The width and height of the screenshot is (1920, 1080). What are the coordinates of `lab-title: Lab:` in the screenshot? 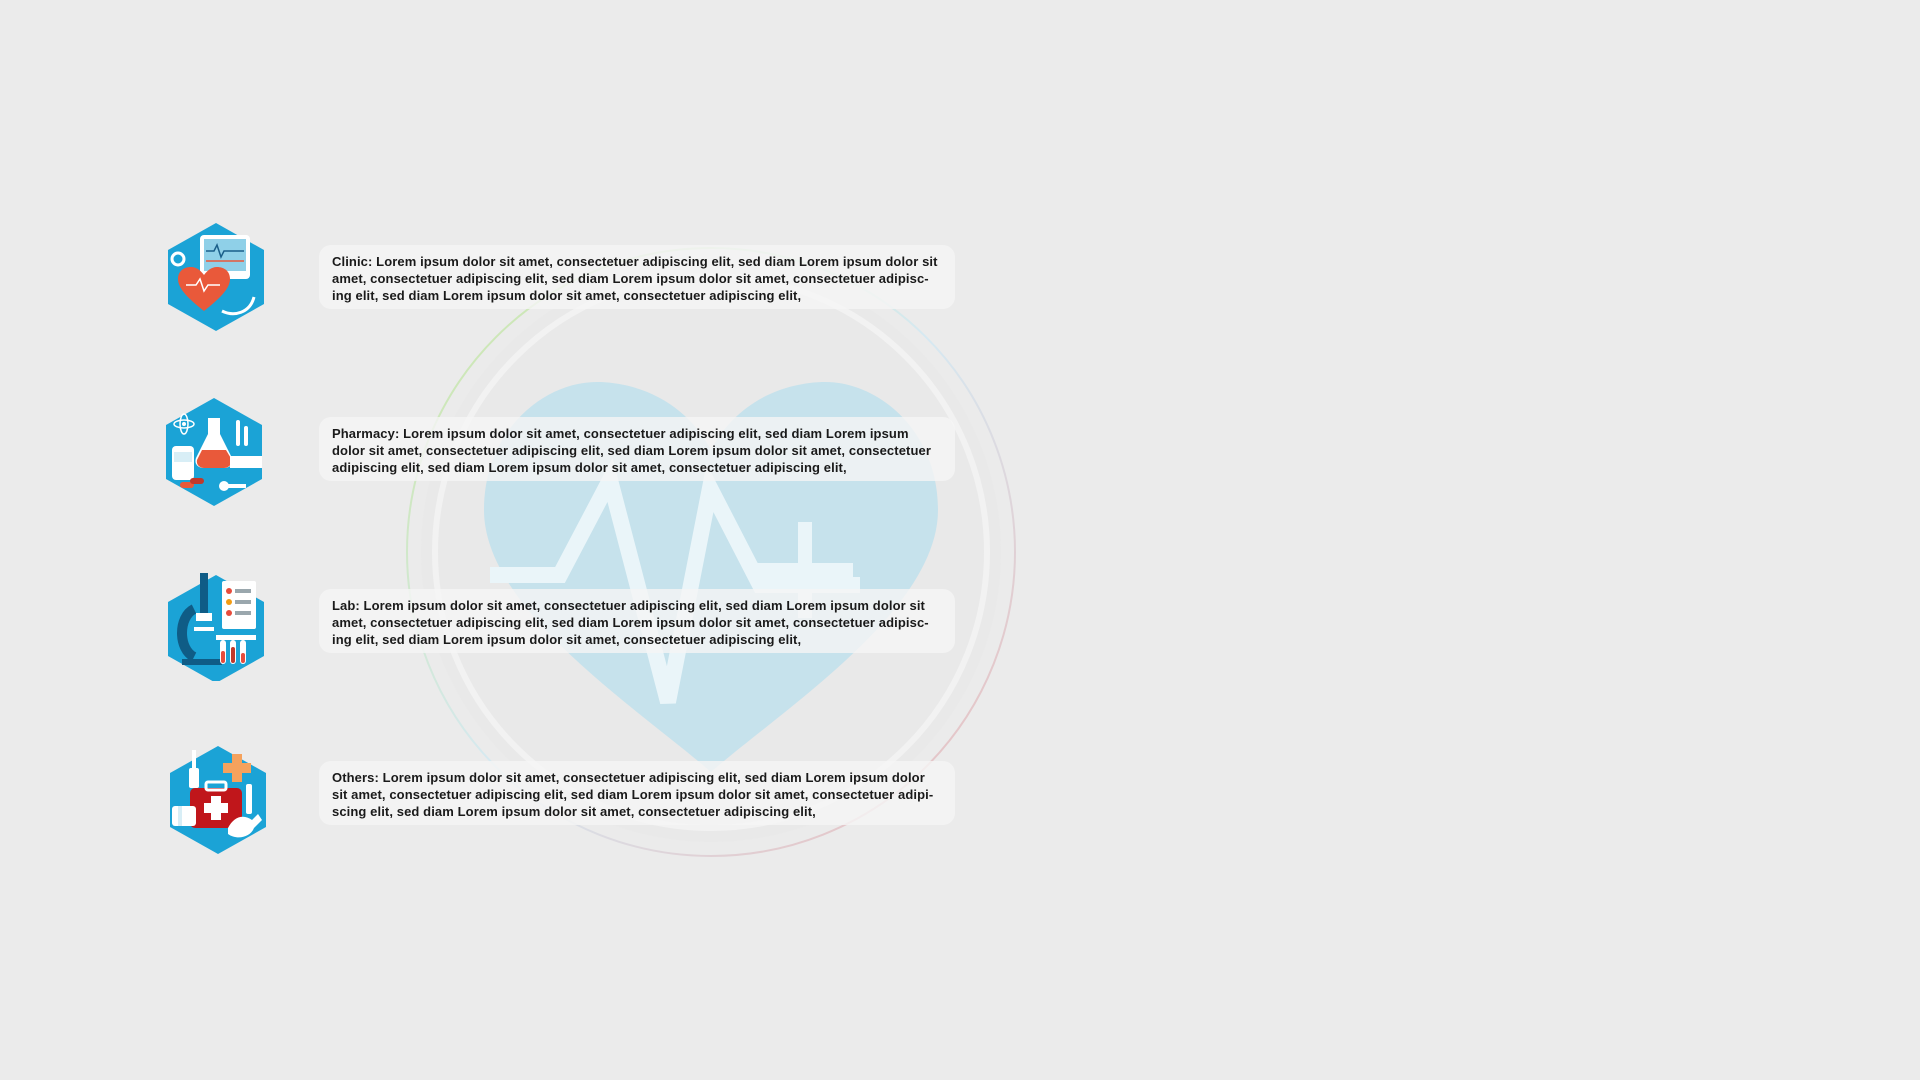 It's located at (346, 605).